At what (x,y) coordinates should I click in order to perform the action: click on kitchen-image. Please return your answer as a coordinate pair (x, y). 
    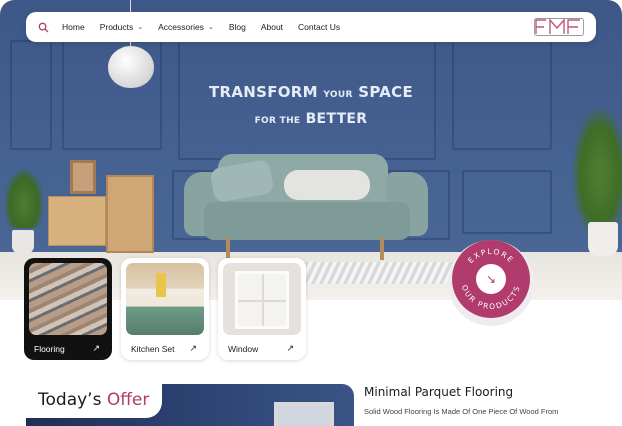
    Looking at the image, I should click on (165, 299).